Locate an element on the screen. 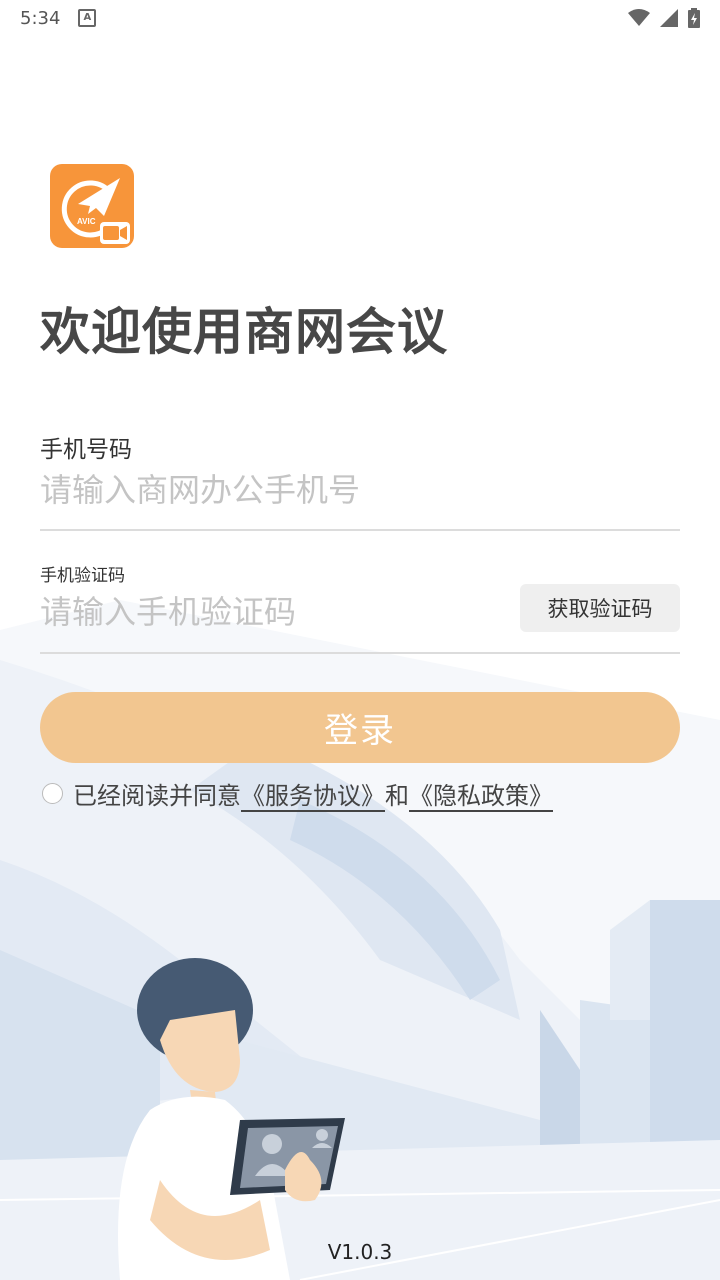 This screenshot has width=720, height=1280. code-input is located at coordinates (270, 612).